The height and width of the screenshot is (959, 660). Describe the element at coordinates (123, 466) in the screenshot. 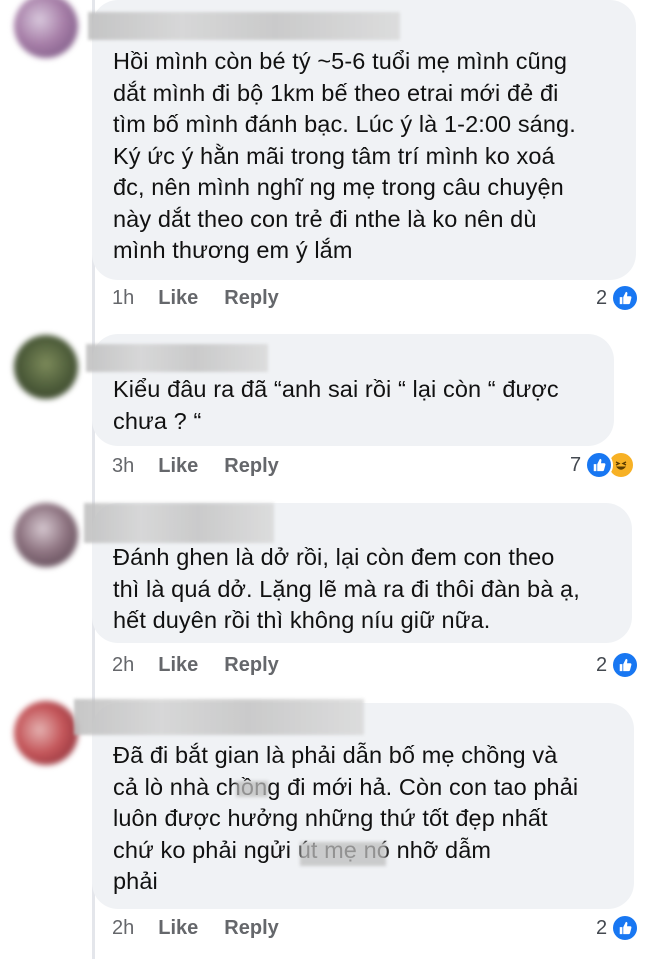

I see `comment-timestamp: 3h` at that location.